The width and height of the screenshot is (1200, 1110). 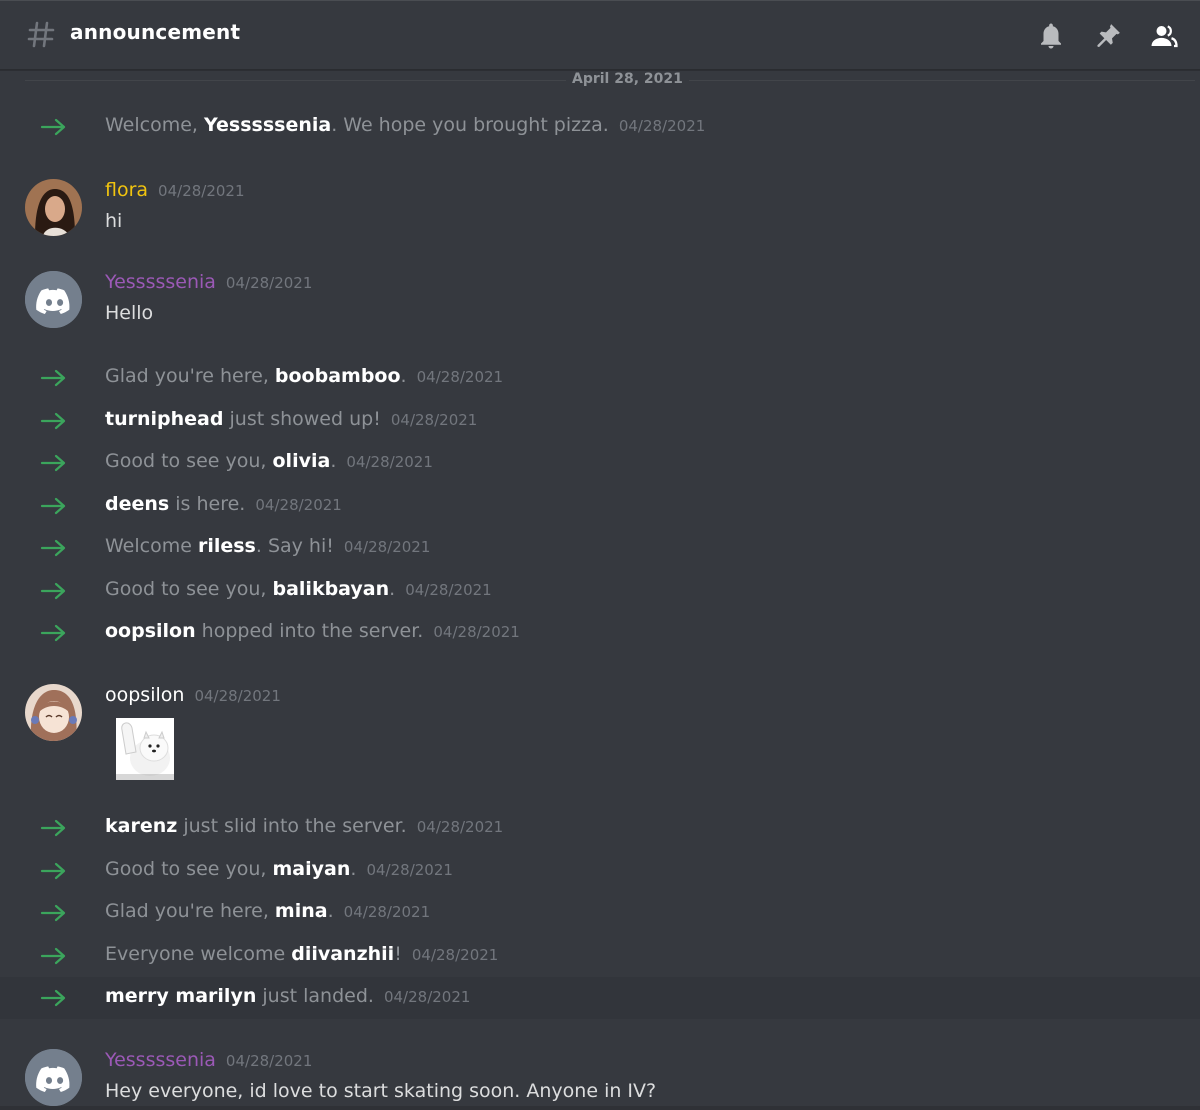 I want to click on system-message: Everyone welcome diivanzhii! 04/28/2021, so click(x=600, y=956).